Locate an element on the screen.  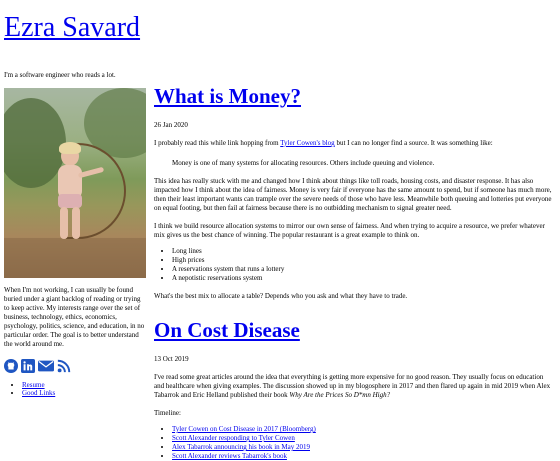
post-title-link: What is Money? is located at coordinates (227, 96).